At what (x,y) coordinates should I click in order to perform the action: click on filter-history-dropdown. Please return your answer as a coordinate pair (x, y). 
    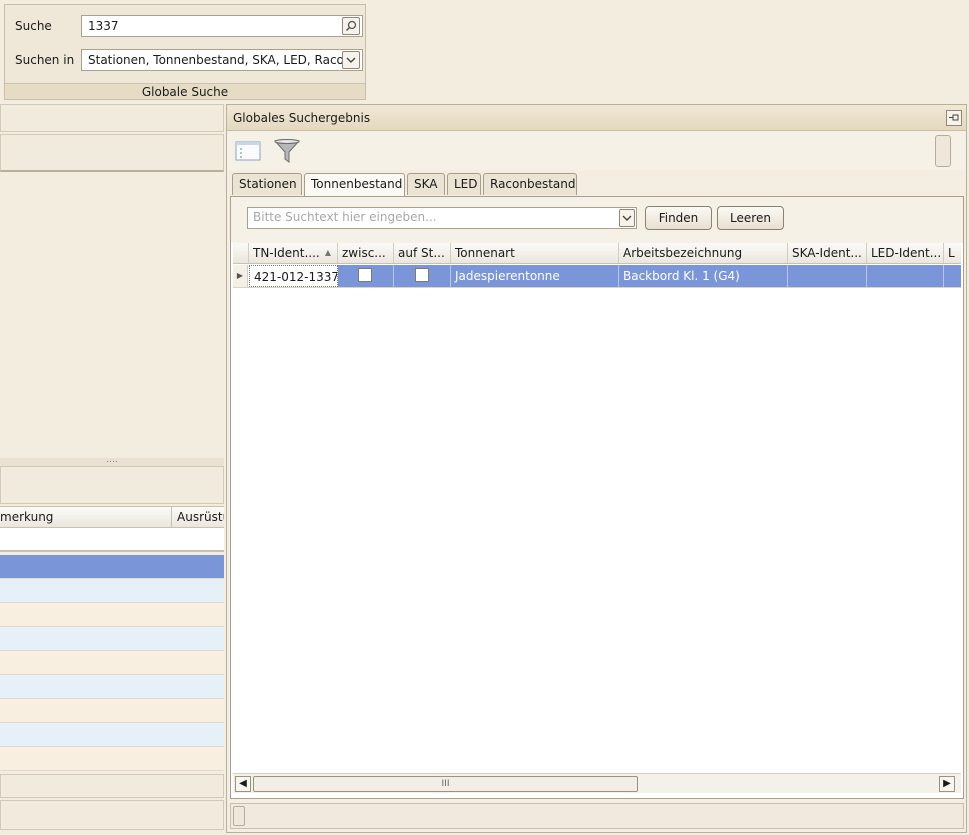
    Looking at the image, I should click on (627, 218).